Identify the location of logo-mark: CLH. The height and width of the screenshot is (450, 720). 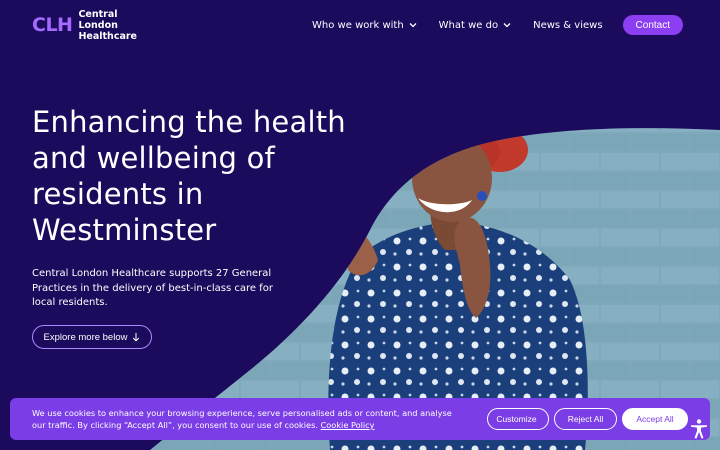
(52, 25).